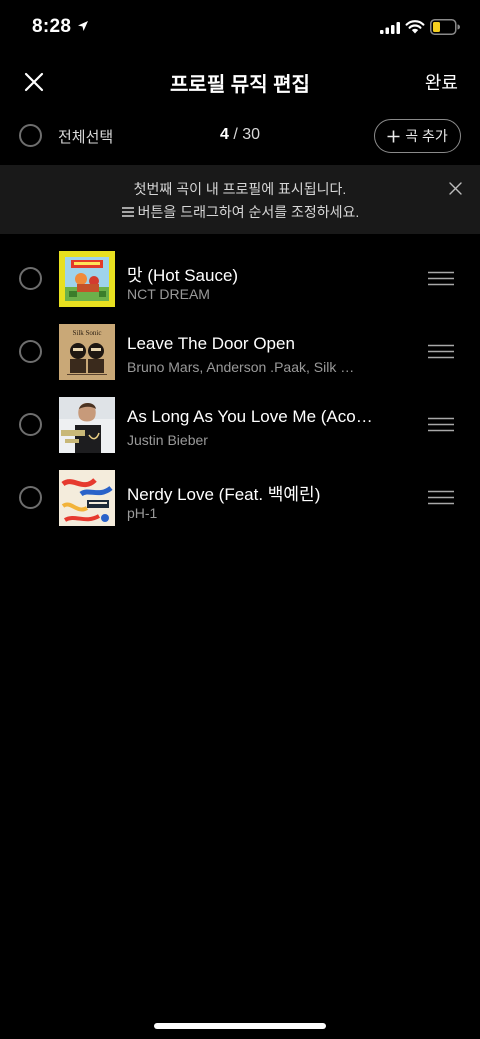 The width and height of the screenshot is (480, 1039). Describe the element at coordinates (244, 367) in the screenshot. I see `song-artist: Bruno Mars, Anderson .Paak, Silk Sonic` at that location.